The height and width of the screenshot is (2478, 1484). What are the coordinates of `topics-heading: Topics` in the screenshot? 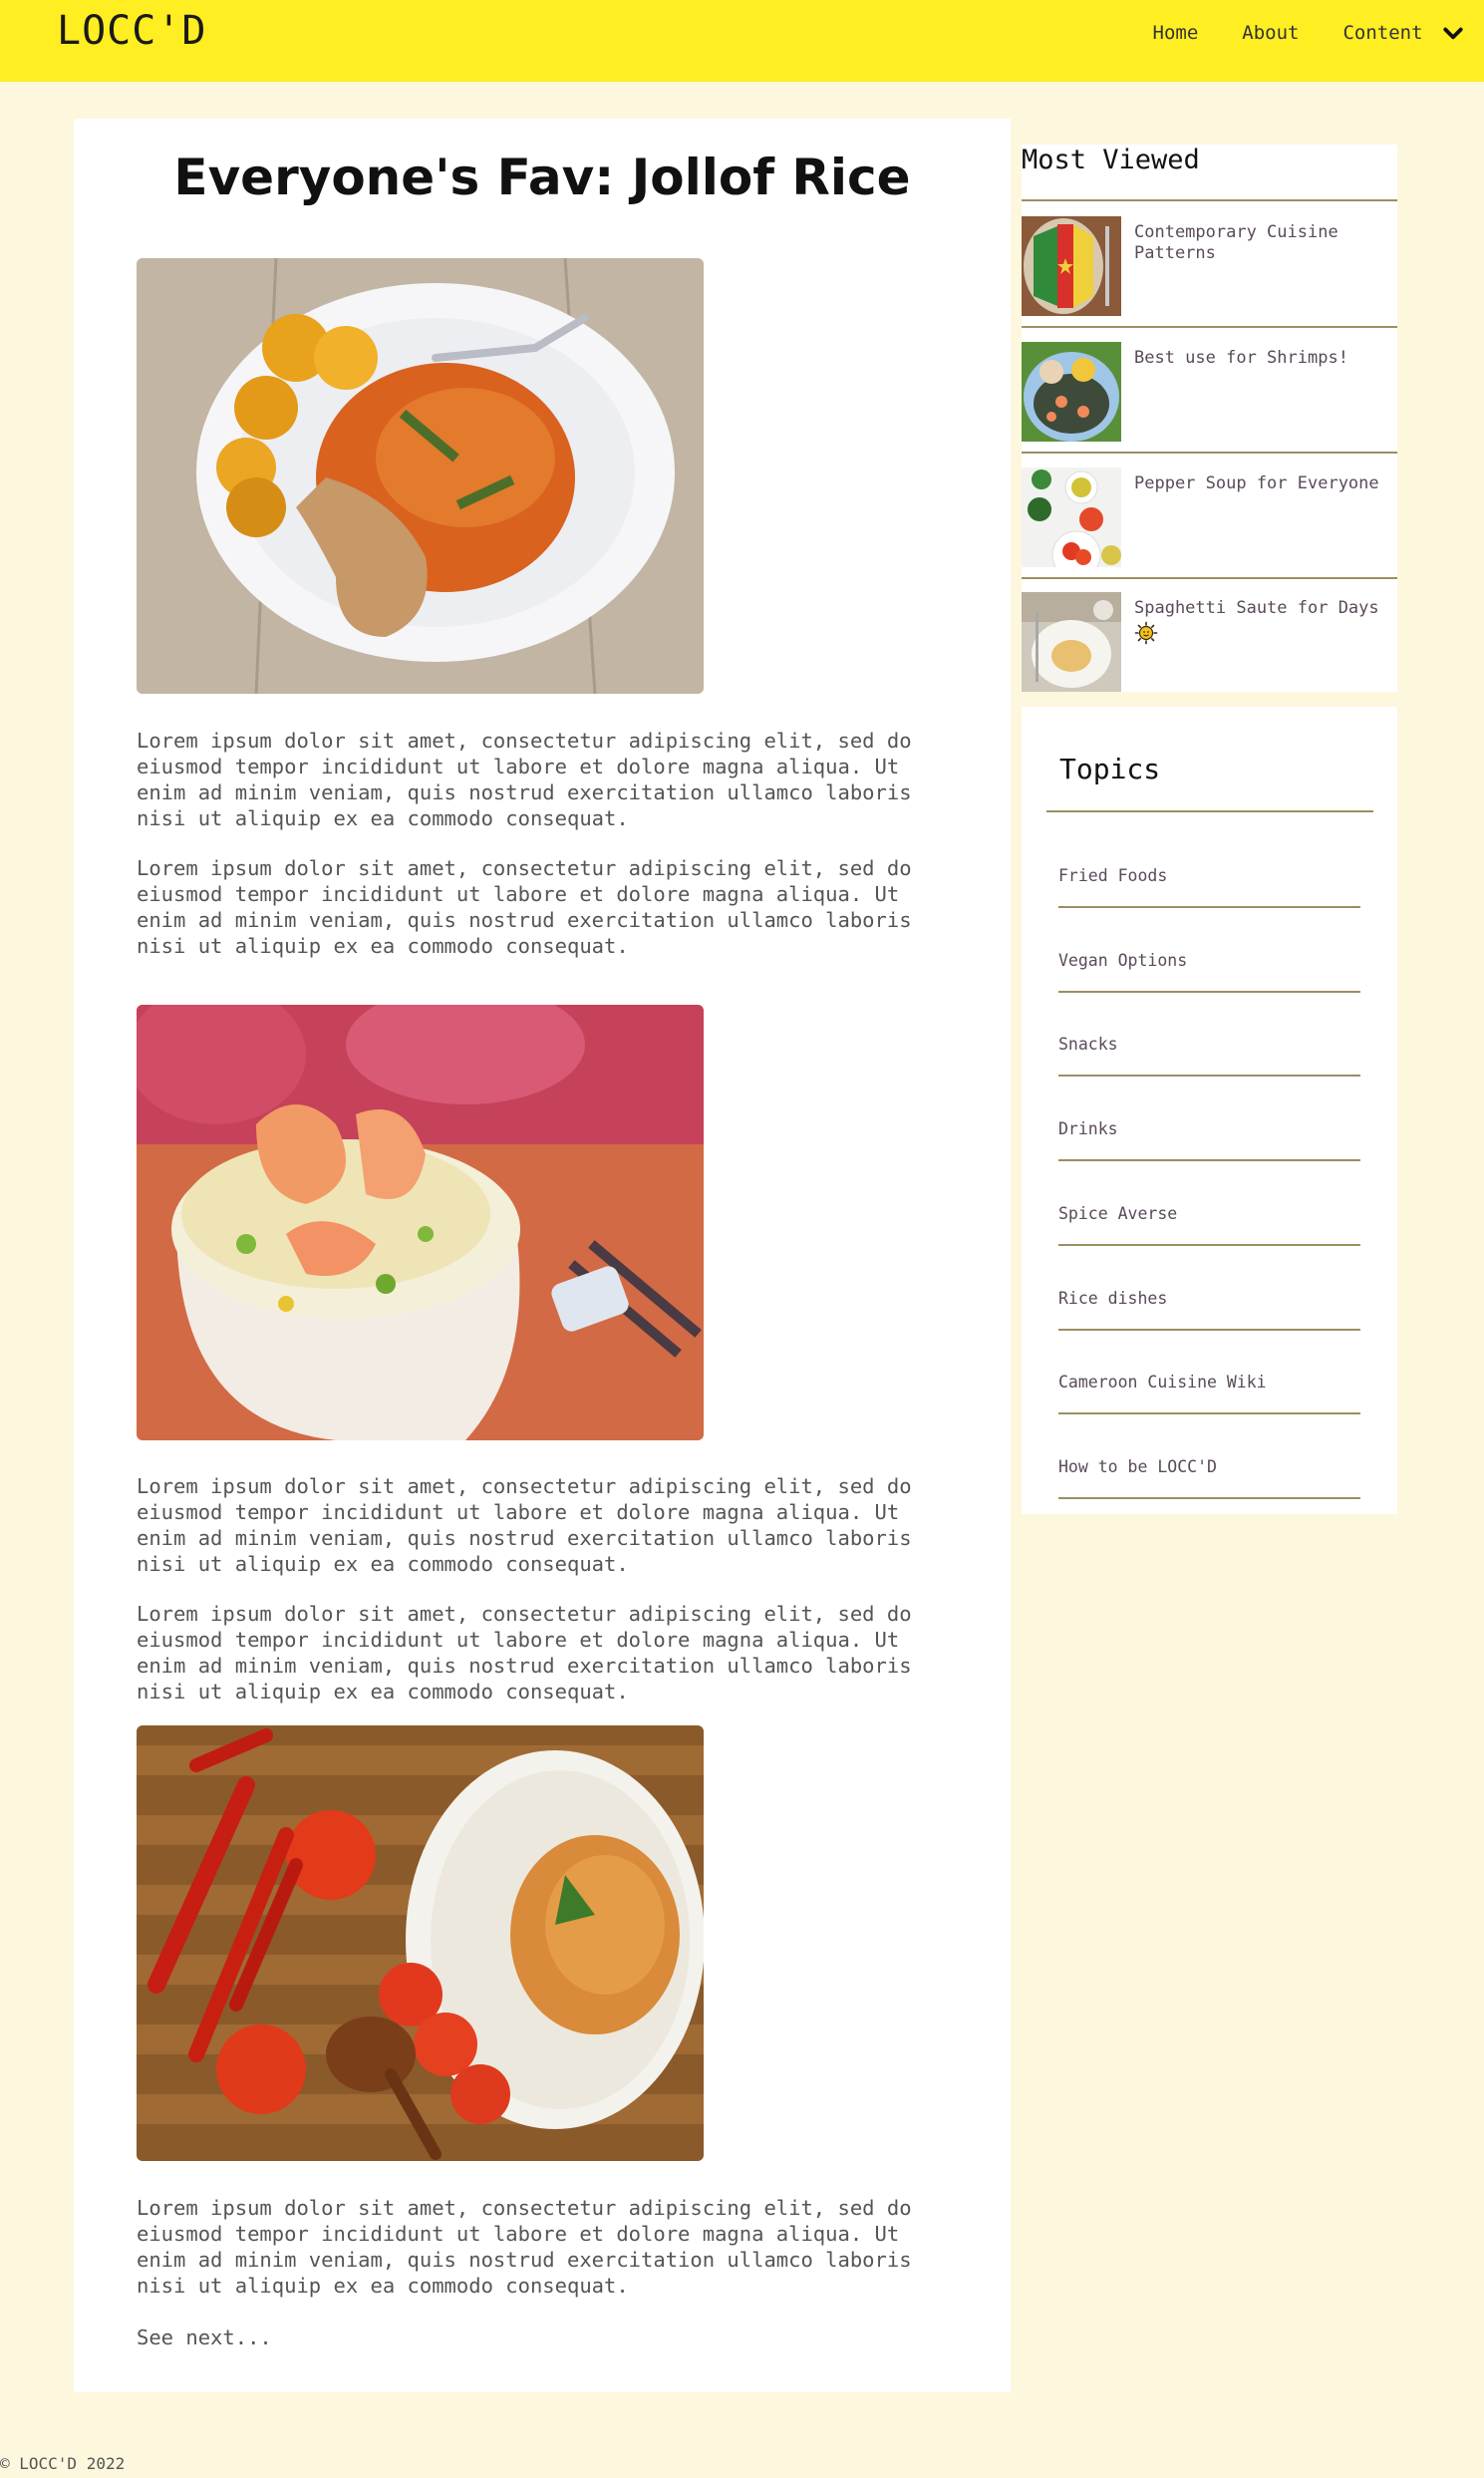 It's located at (1110, 769).